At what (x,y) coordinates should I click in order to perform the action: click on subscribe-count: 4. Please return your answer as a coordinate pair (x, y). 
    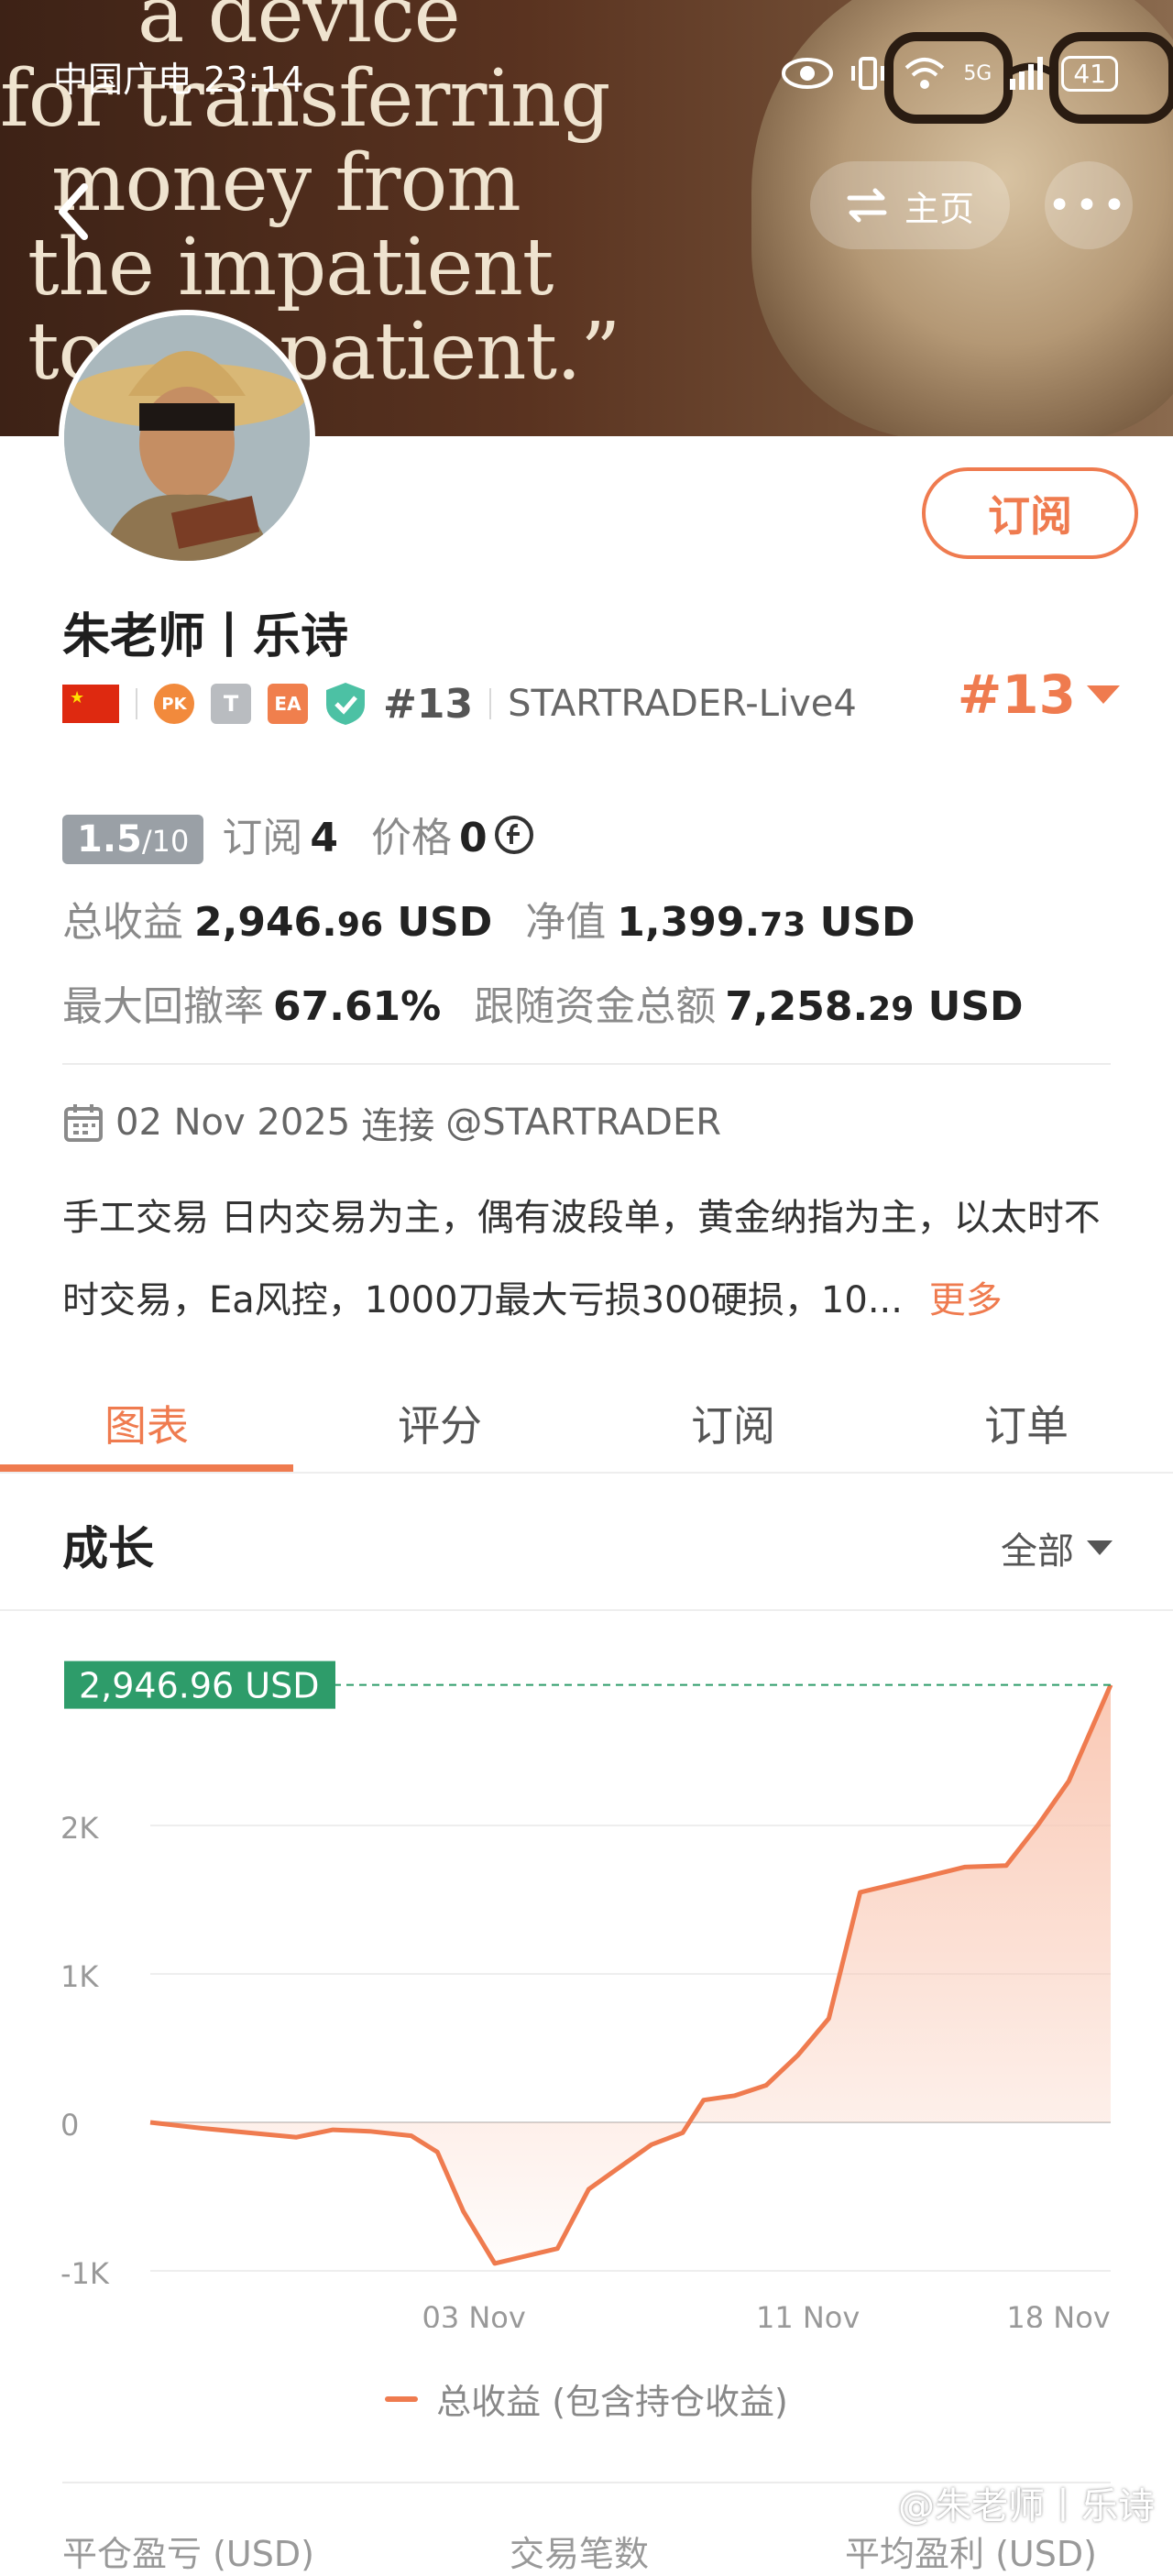
    Looking at the image, I should click on (324, 838).